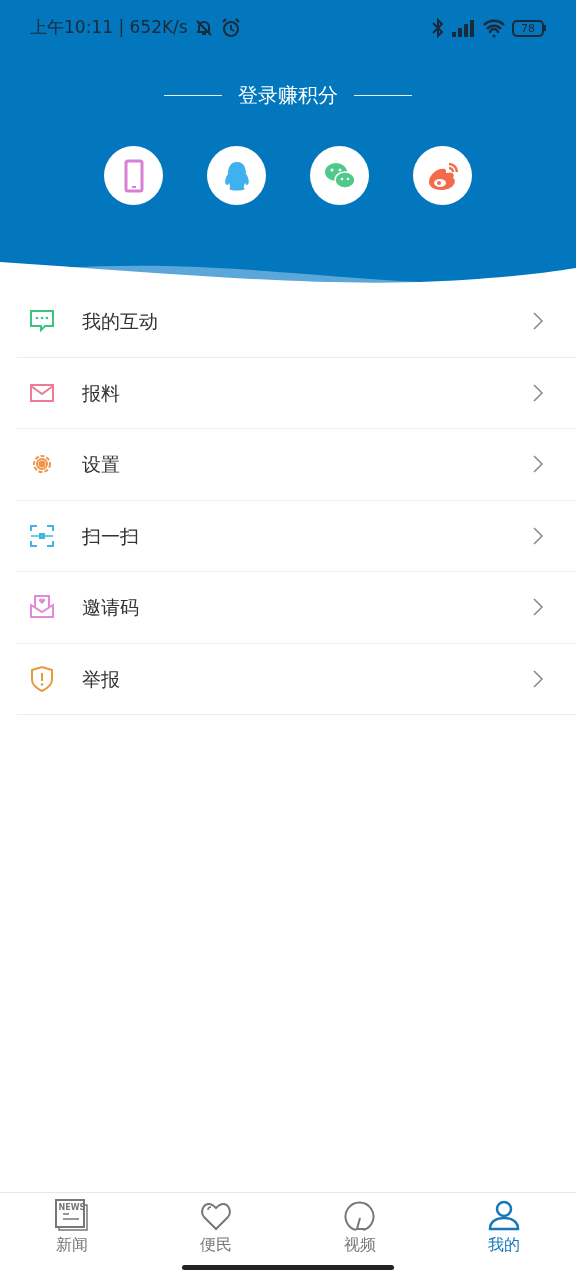 This screenshot has height=1280, width=576. What do you see at coordinates (296, 322) in the screenshot?
I see `menu-item: 我的互动` at bounding box center [296, 322].